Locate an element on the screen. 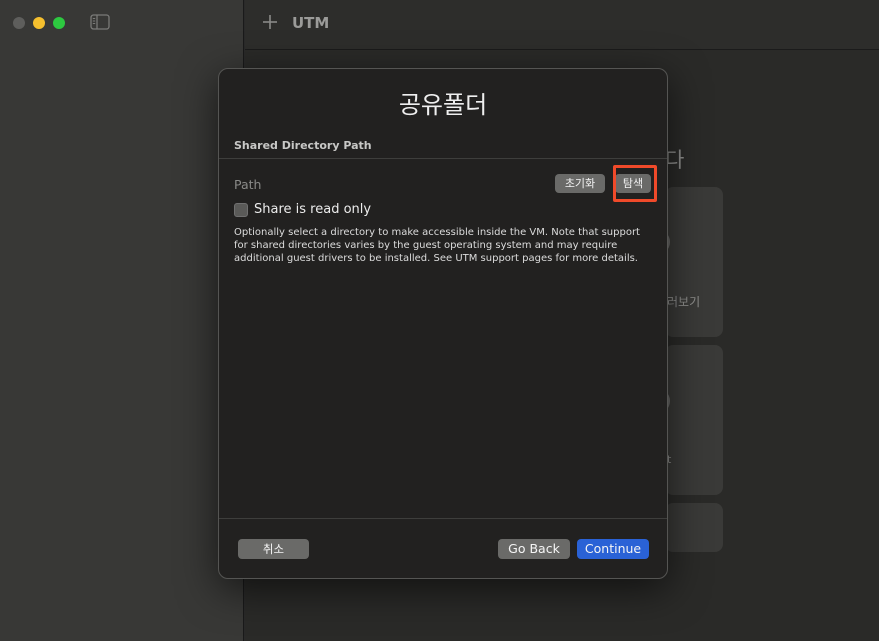 This screenshot has height=641, width=879. path-label: Path is located at coordinates (248, 184).